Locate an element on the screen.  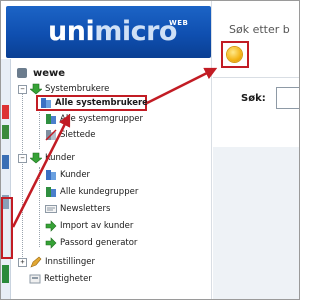
highlight-box-left is located at coordinates (7, 228).